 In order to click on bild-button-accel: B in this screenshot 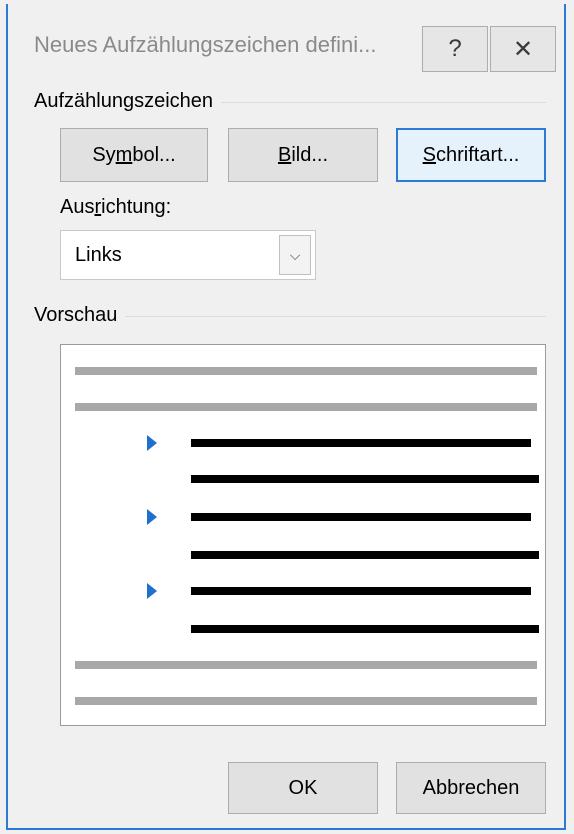, I will do `click(284, 154)`.